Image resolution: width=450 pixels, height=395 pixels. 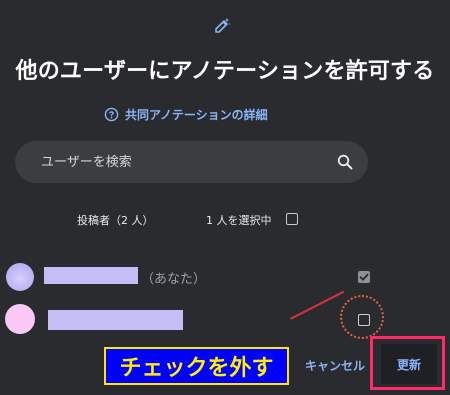 I want to click on posters-count-label: 投稿者（2 人）, so click(x=115, y=220).